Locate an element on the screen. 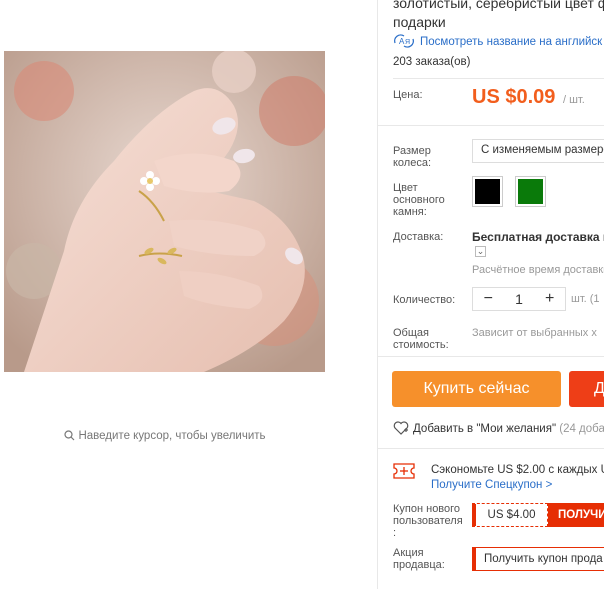 This screenshot has height=589, width=604. translate-icon: A Я is located at coordinates (404, 41).